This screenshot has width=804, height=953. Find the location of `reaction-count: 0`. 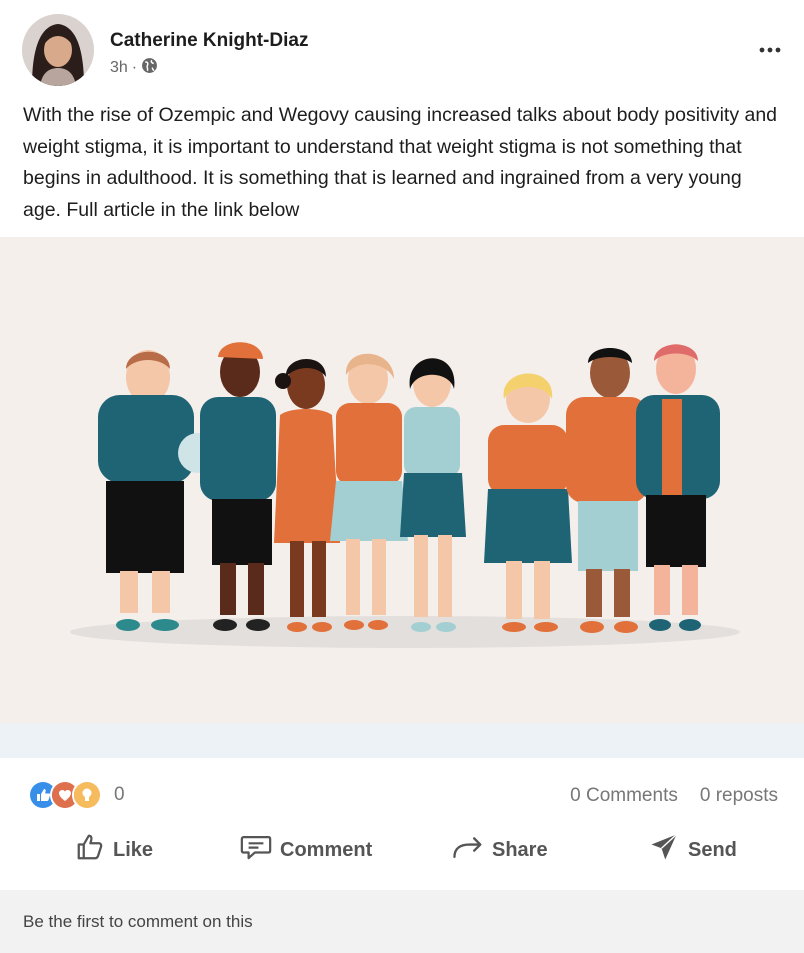

reaction-count: 0 is located at coordinates (119, 794).